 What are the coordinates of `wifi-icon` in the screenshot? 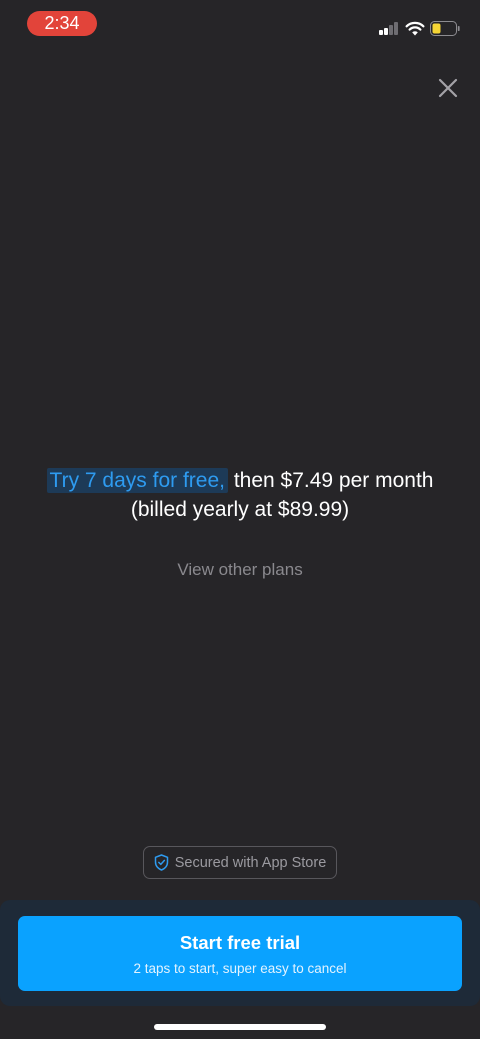 It's located at (415, 28).